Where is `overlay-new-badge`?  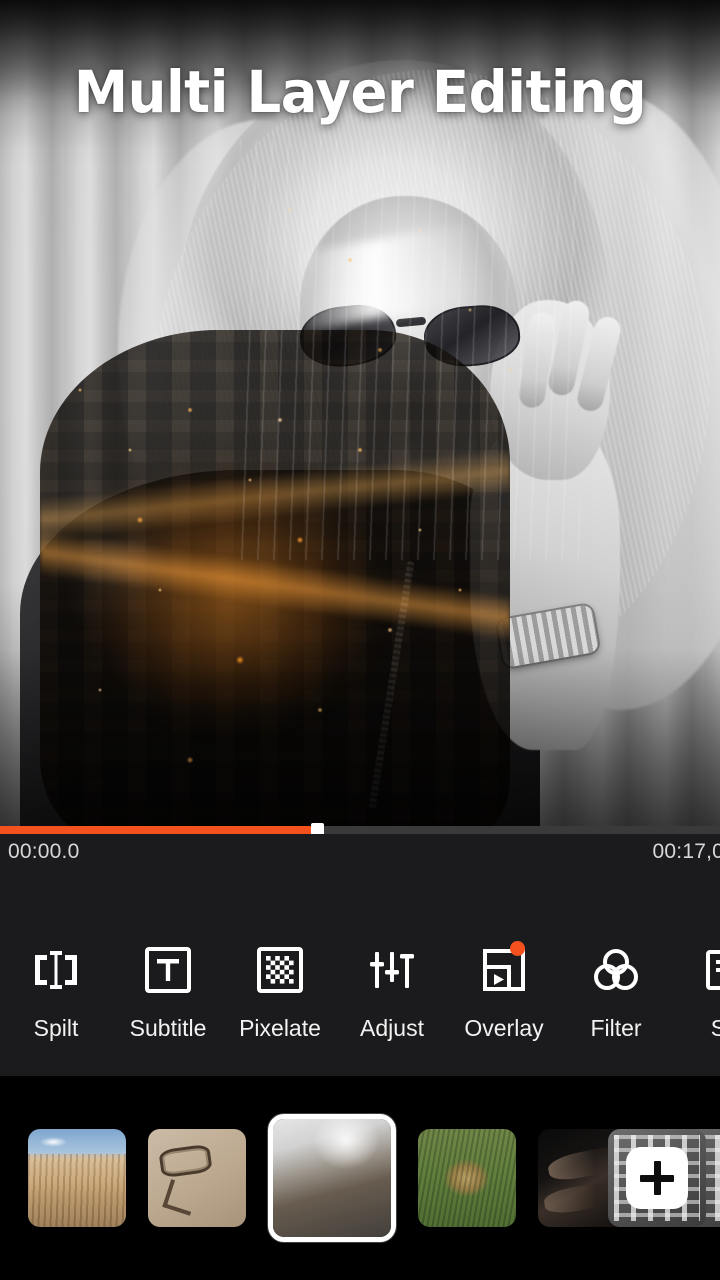
overlay-new-badge is located at coordinates (517, 948).